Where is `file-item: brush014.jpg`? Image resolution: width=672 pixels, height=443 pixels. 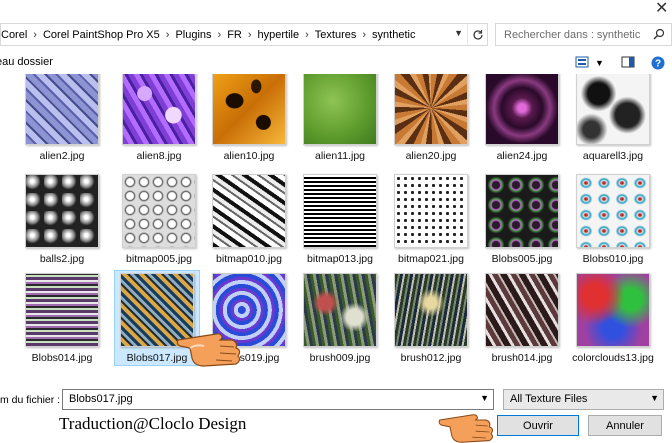
file-item: brush014.jpg is located at coordinates (522, 318).